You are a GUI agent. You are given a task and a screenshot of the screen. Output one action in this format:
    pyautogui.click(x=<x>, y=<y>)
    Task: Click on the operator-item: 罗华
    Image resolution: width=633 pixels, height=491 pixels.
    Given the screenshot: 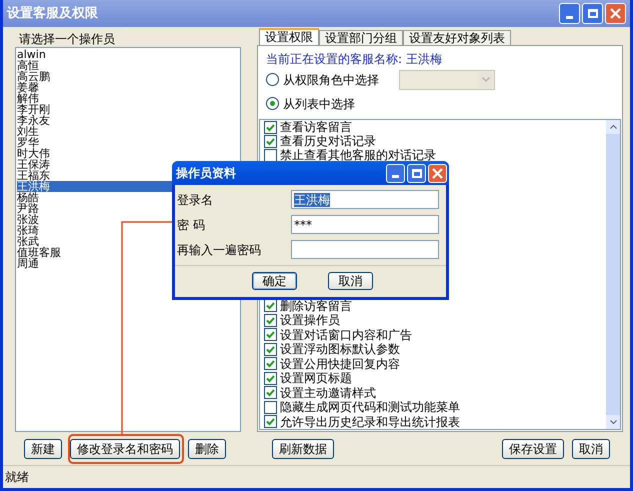 What is the action you would take?
    pyautogui.click(x=128, y=142)
    